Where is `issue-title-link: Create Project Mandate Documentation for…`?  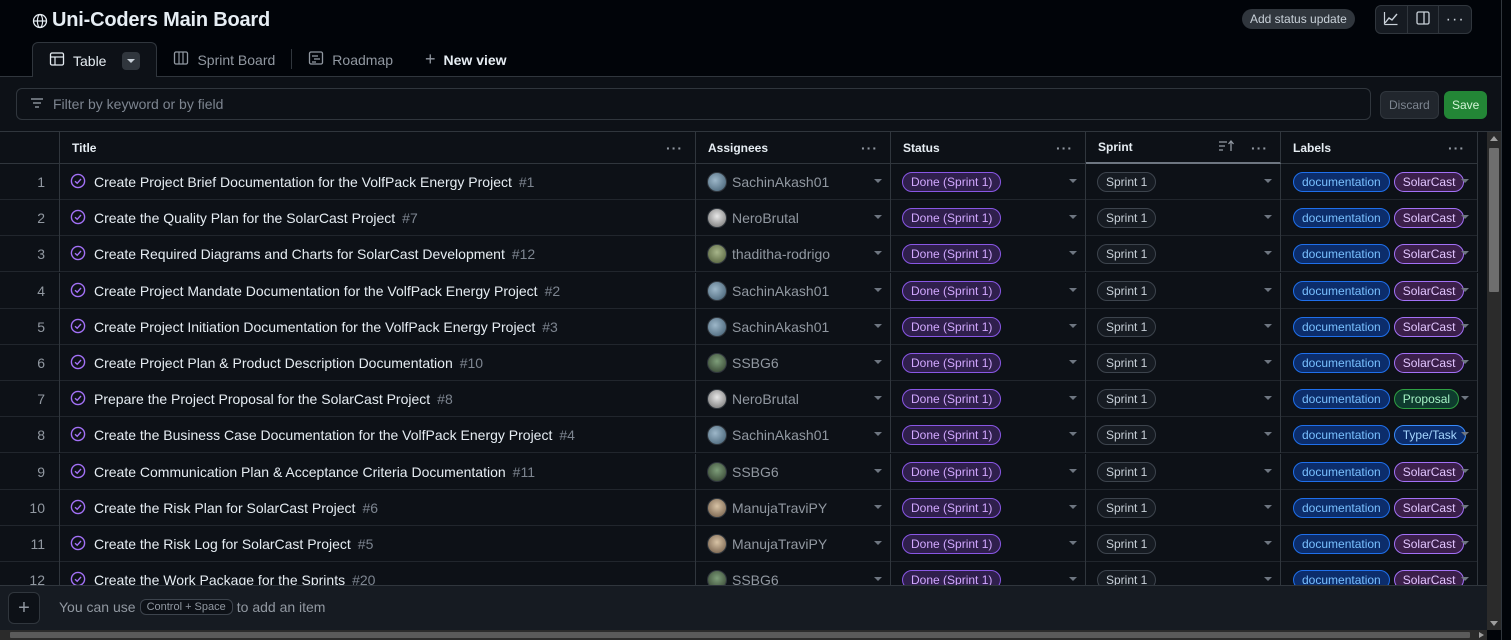
issue-title-link: Create Project Mandate Documentation for… is located at coordinates (327, 291).